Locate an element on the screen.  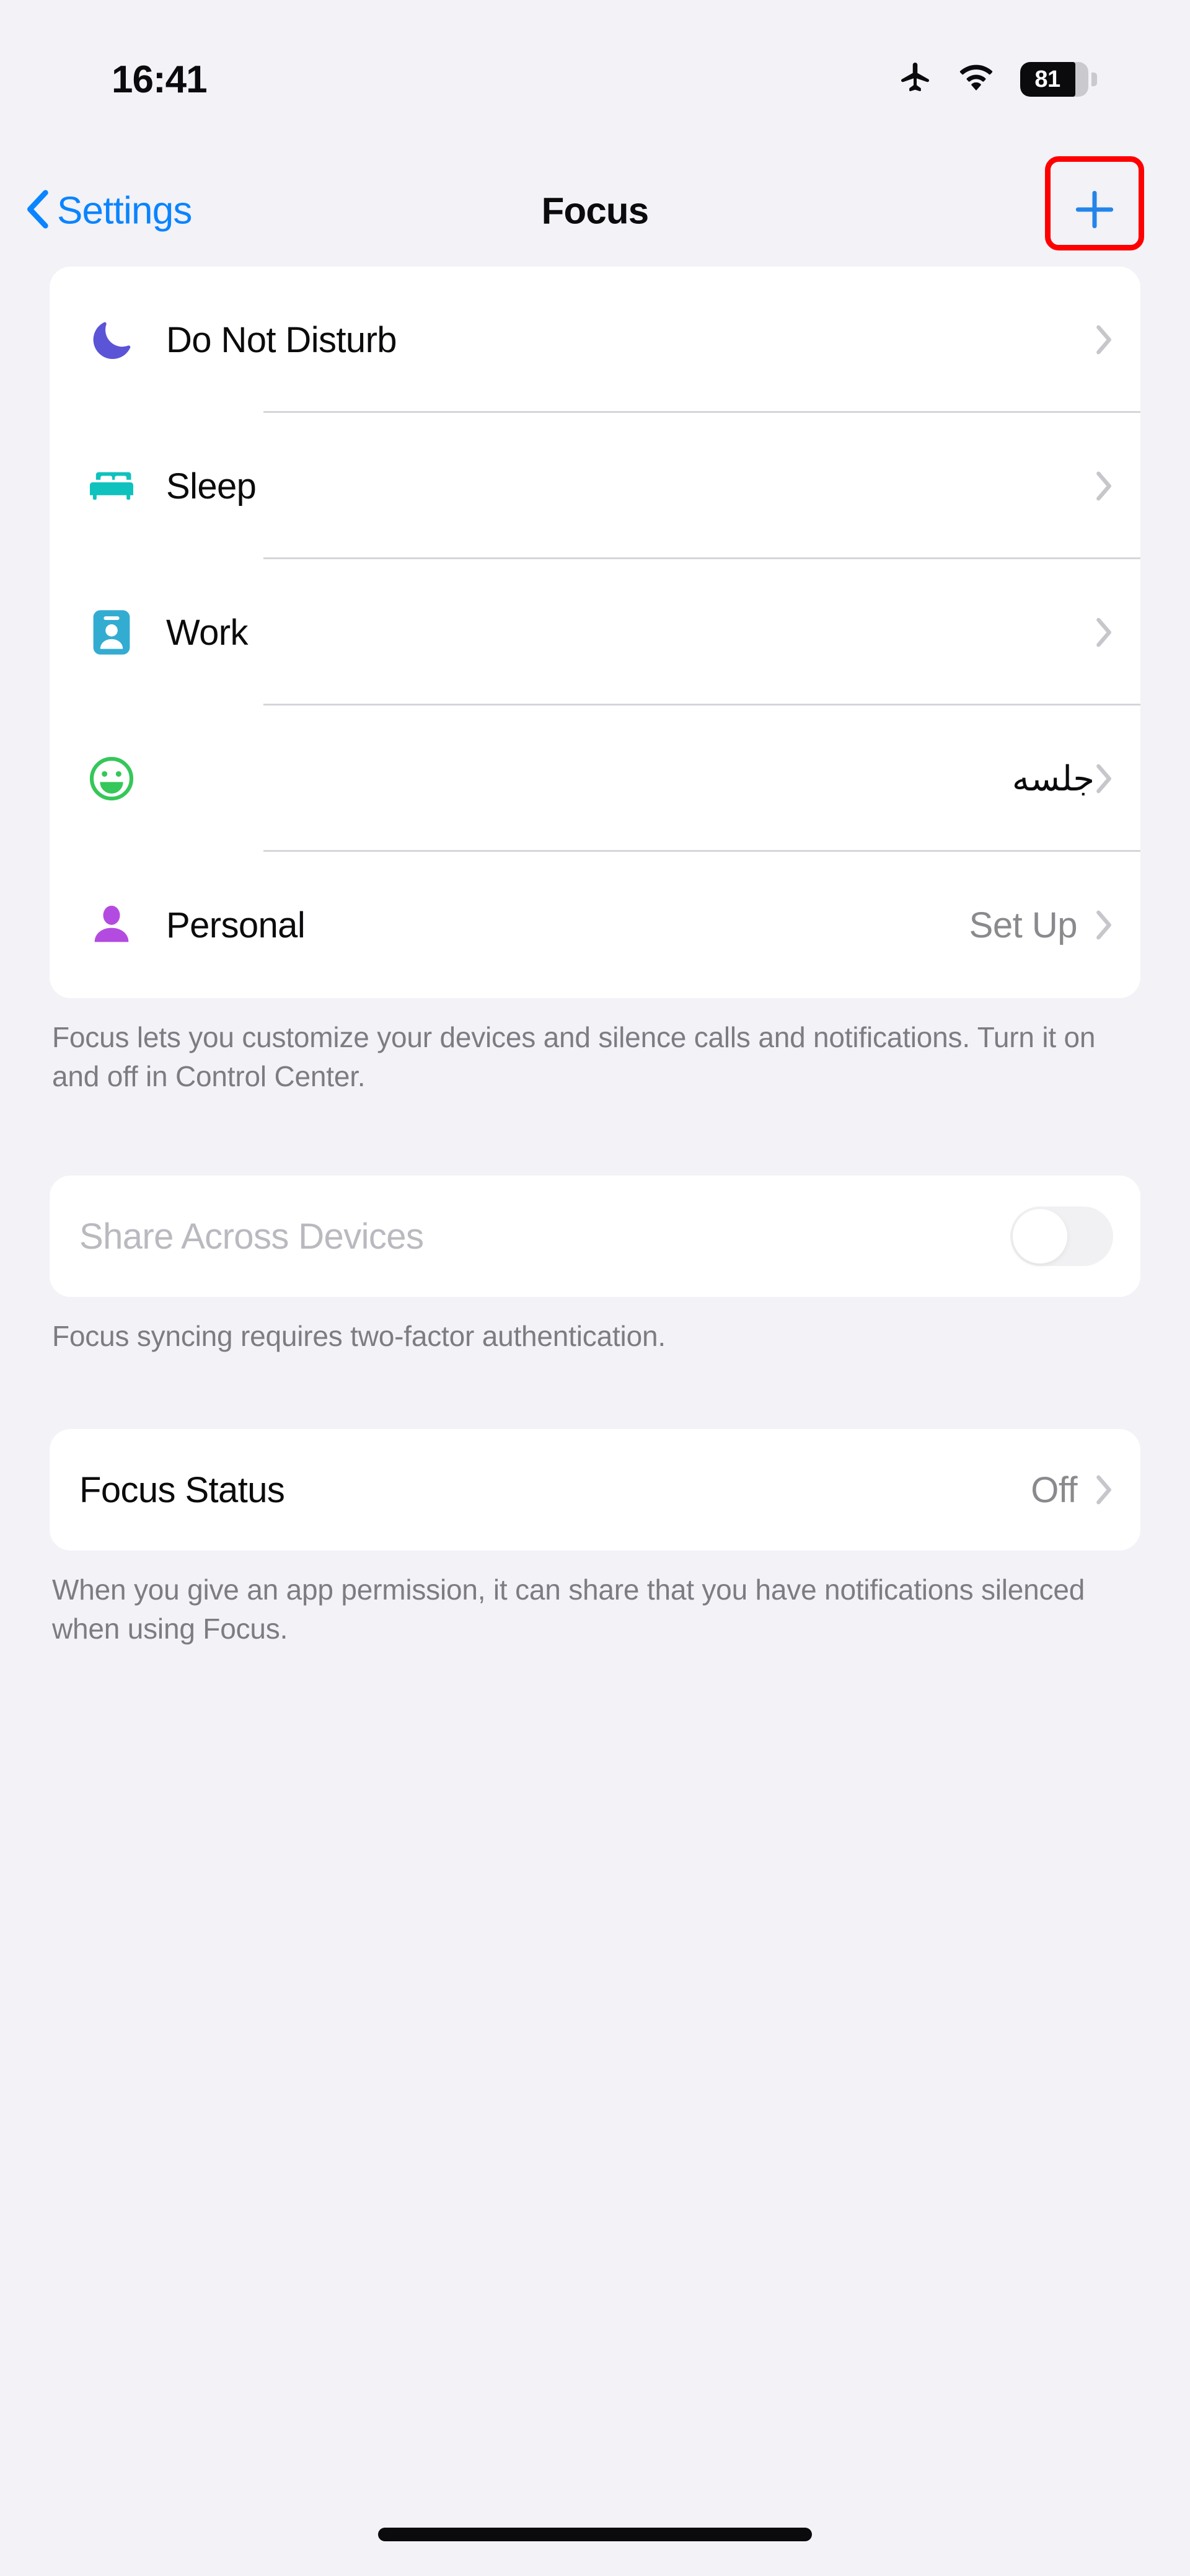
battery-indicator: 81 is located at coordinates (1058, 80).